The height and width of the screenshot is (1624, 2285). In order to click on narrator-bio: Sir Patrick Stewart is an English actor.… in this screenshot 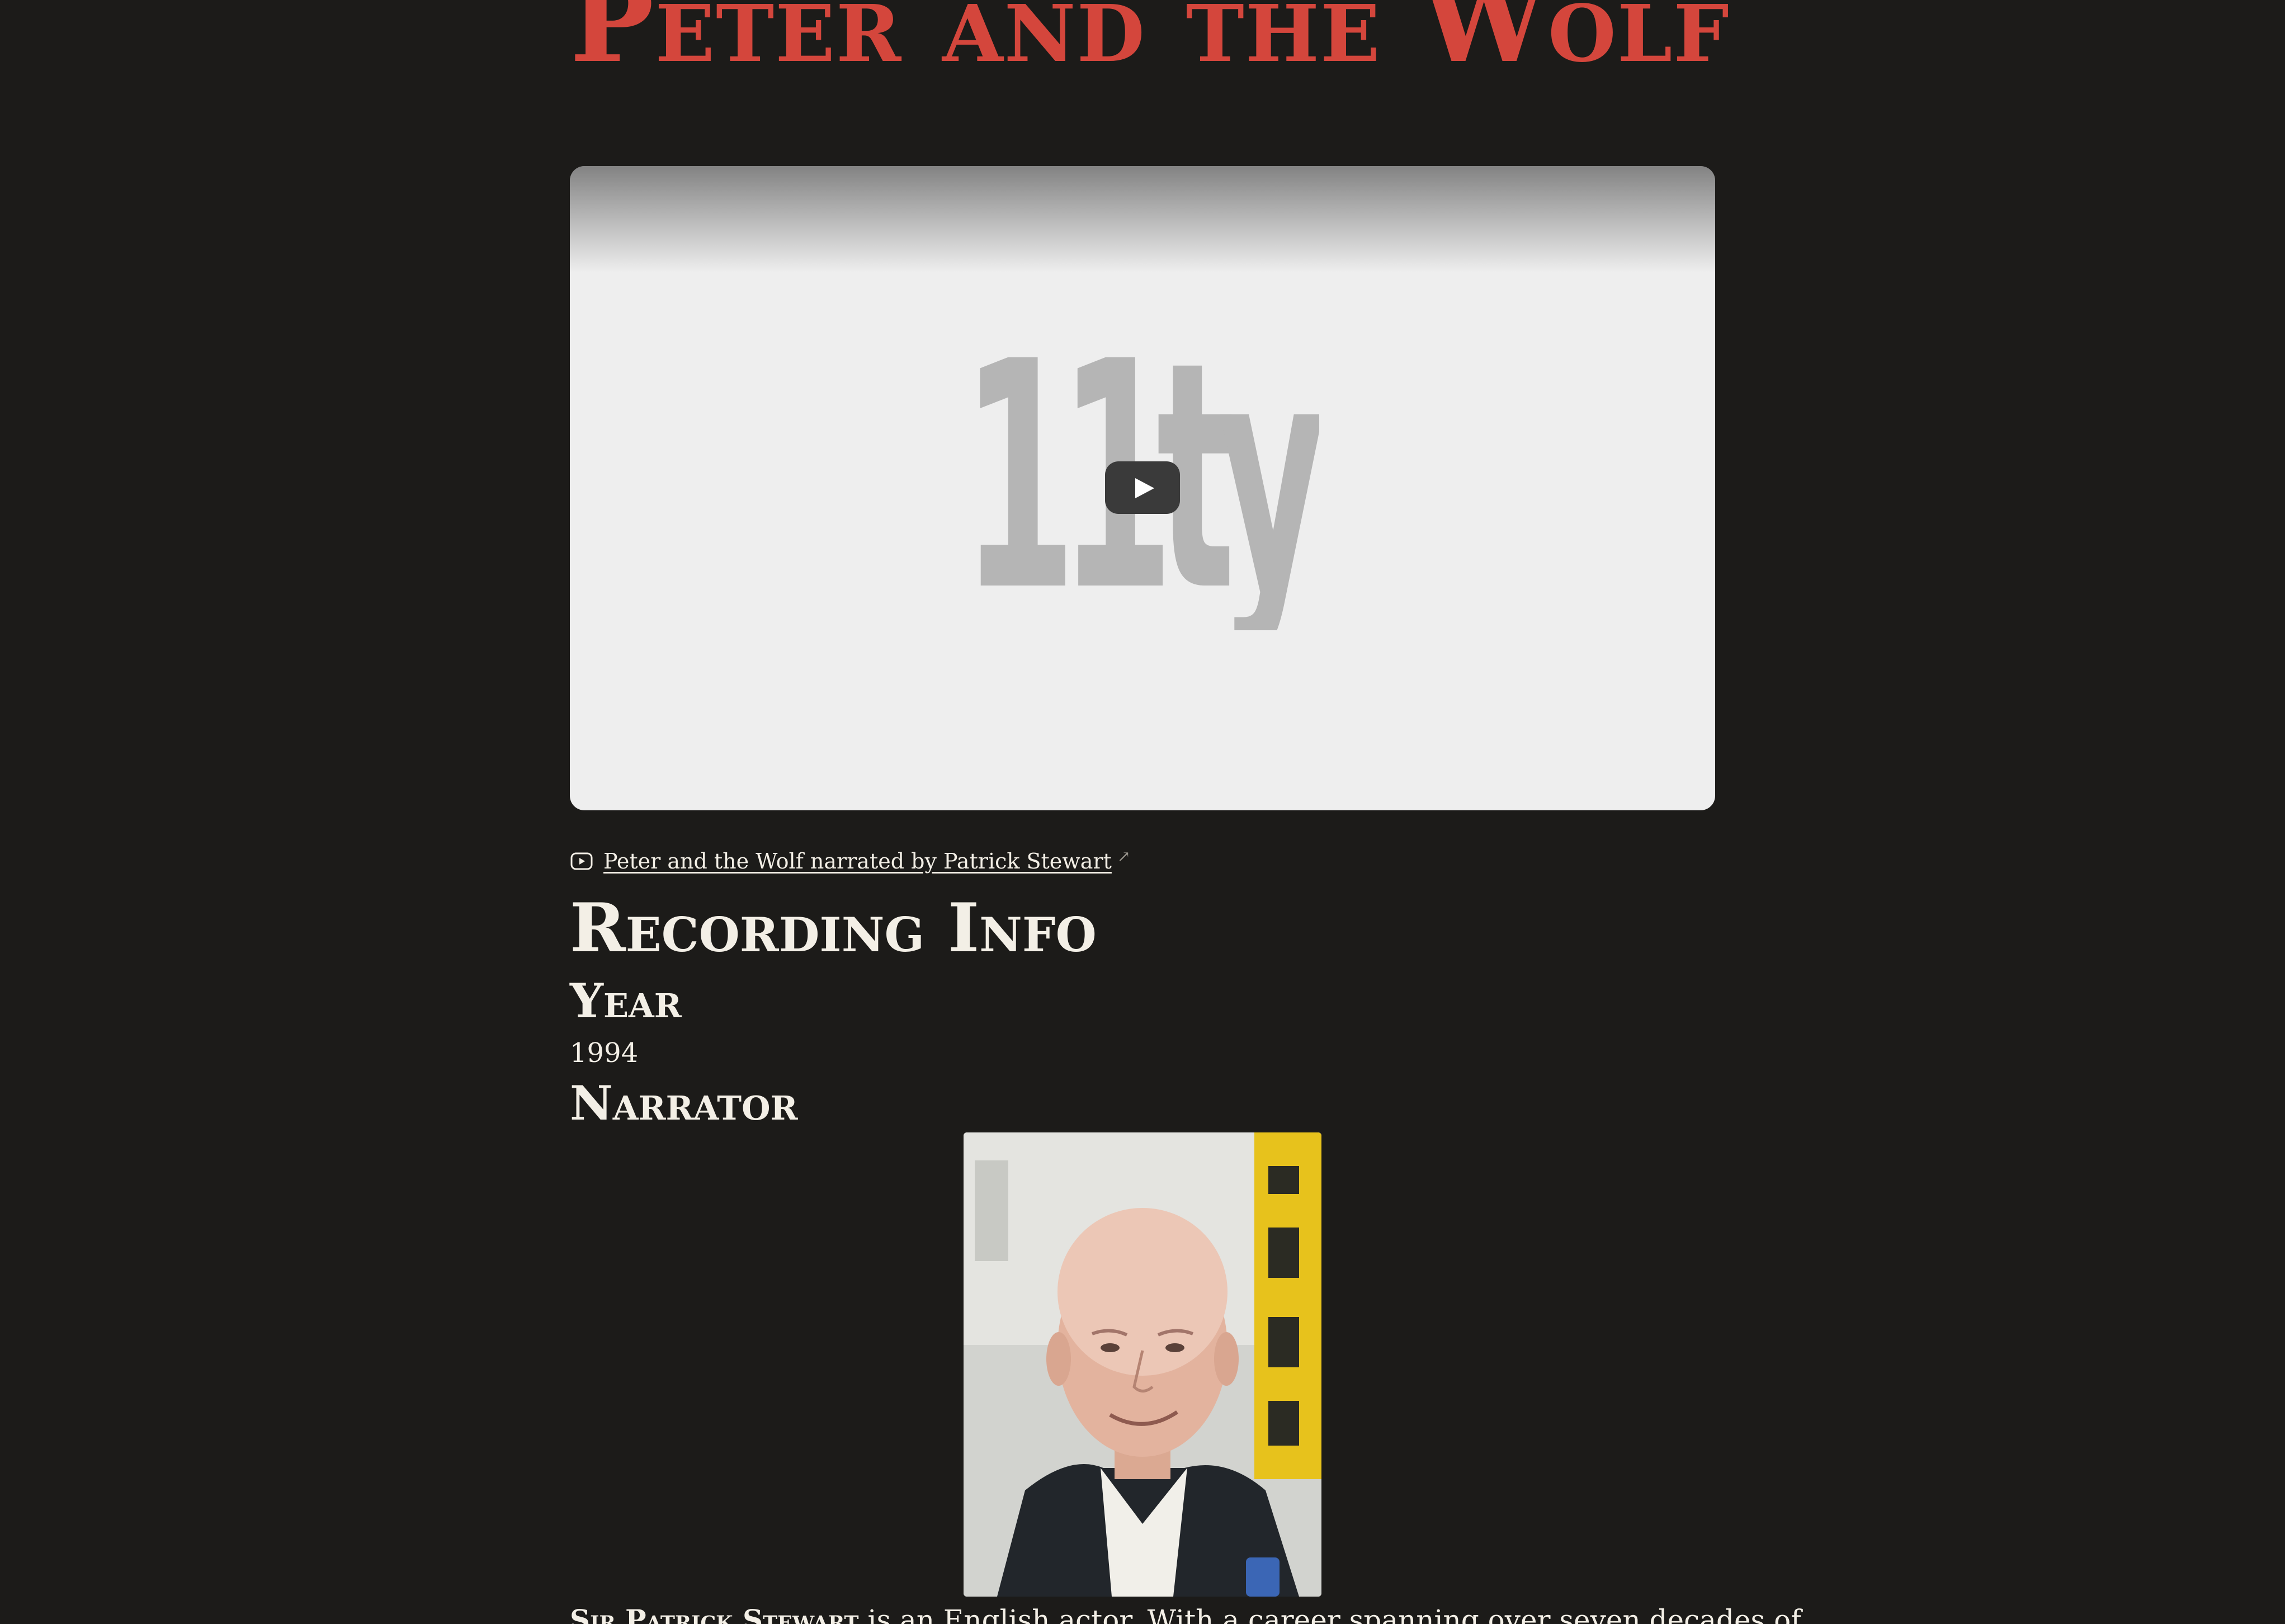, I will do `click(1186, 1612)`.